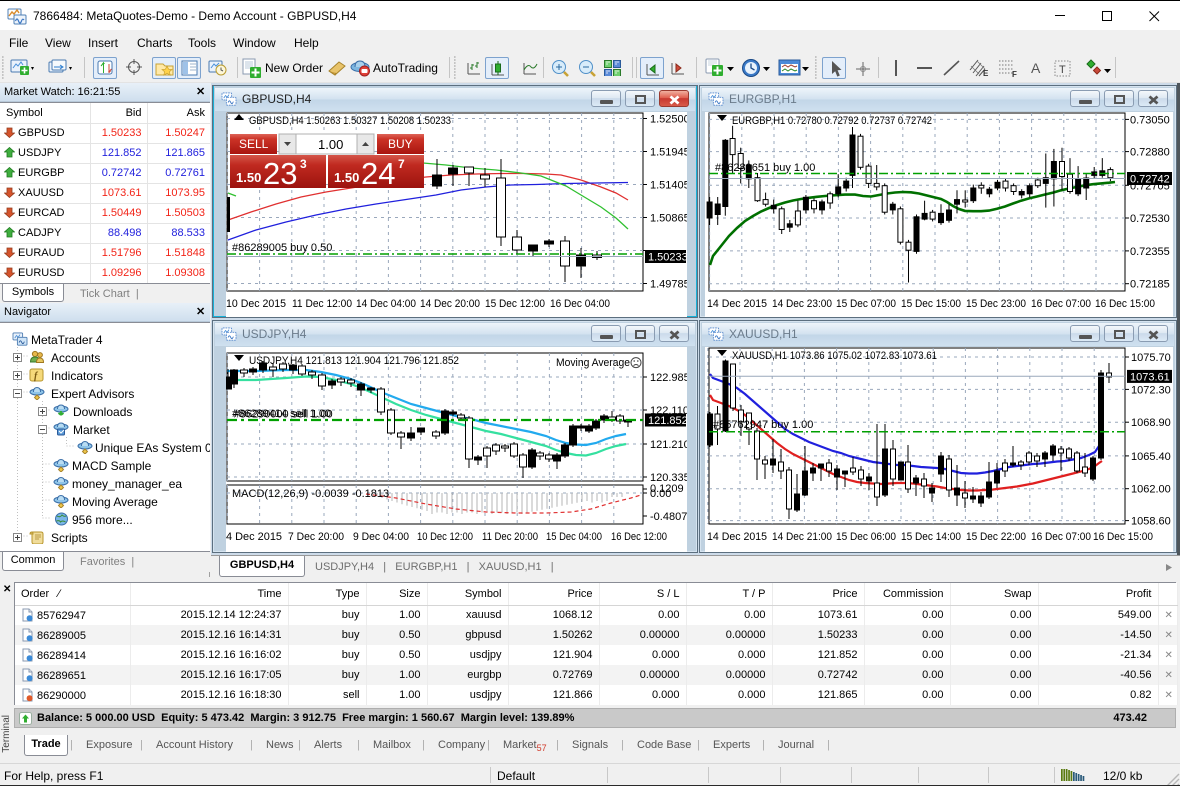 Image resolution: width=1180 pixels, height=786 pixels. What do you see at coordinates (1151, 457) in the screenshot?
I see `svg-text: 1065.40` at bounding box center [1151, 457].